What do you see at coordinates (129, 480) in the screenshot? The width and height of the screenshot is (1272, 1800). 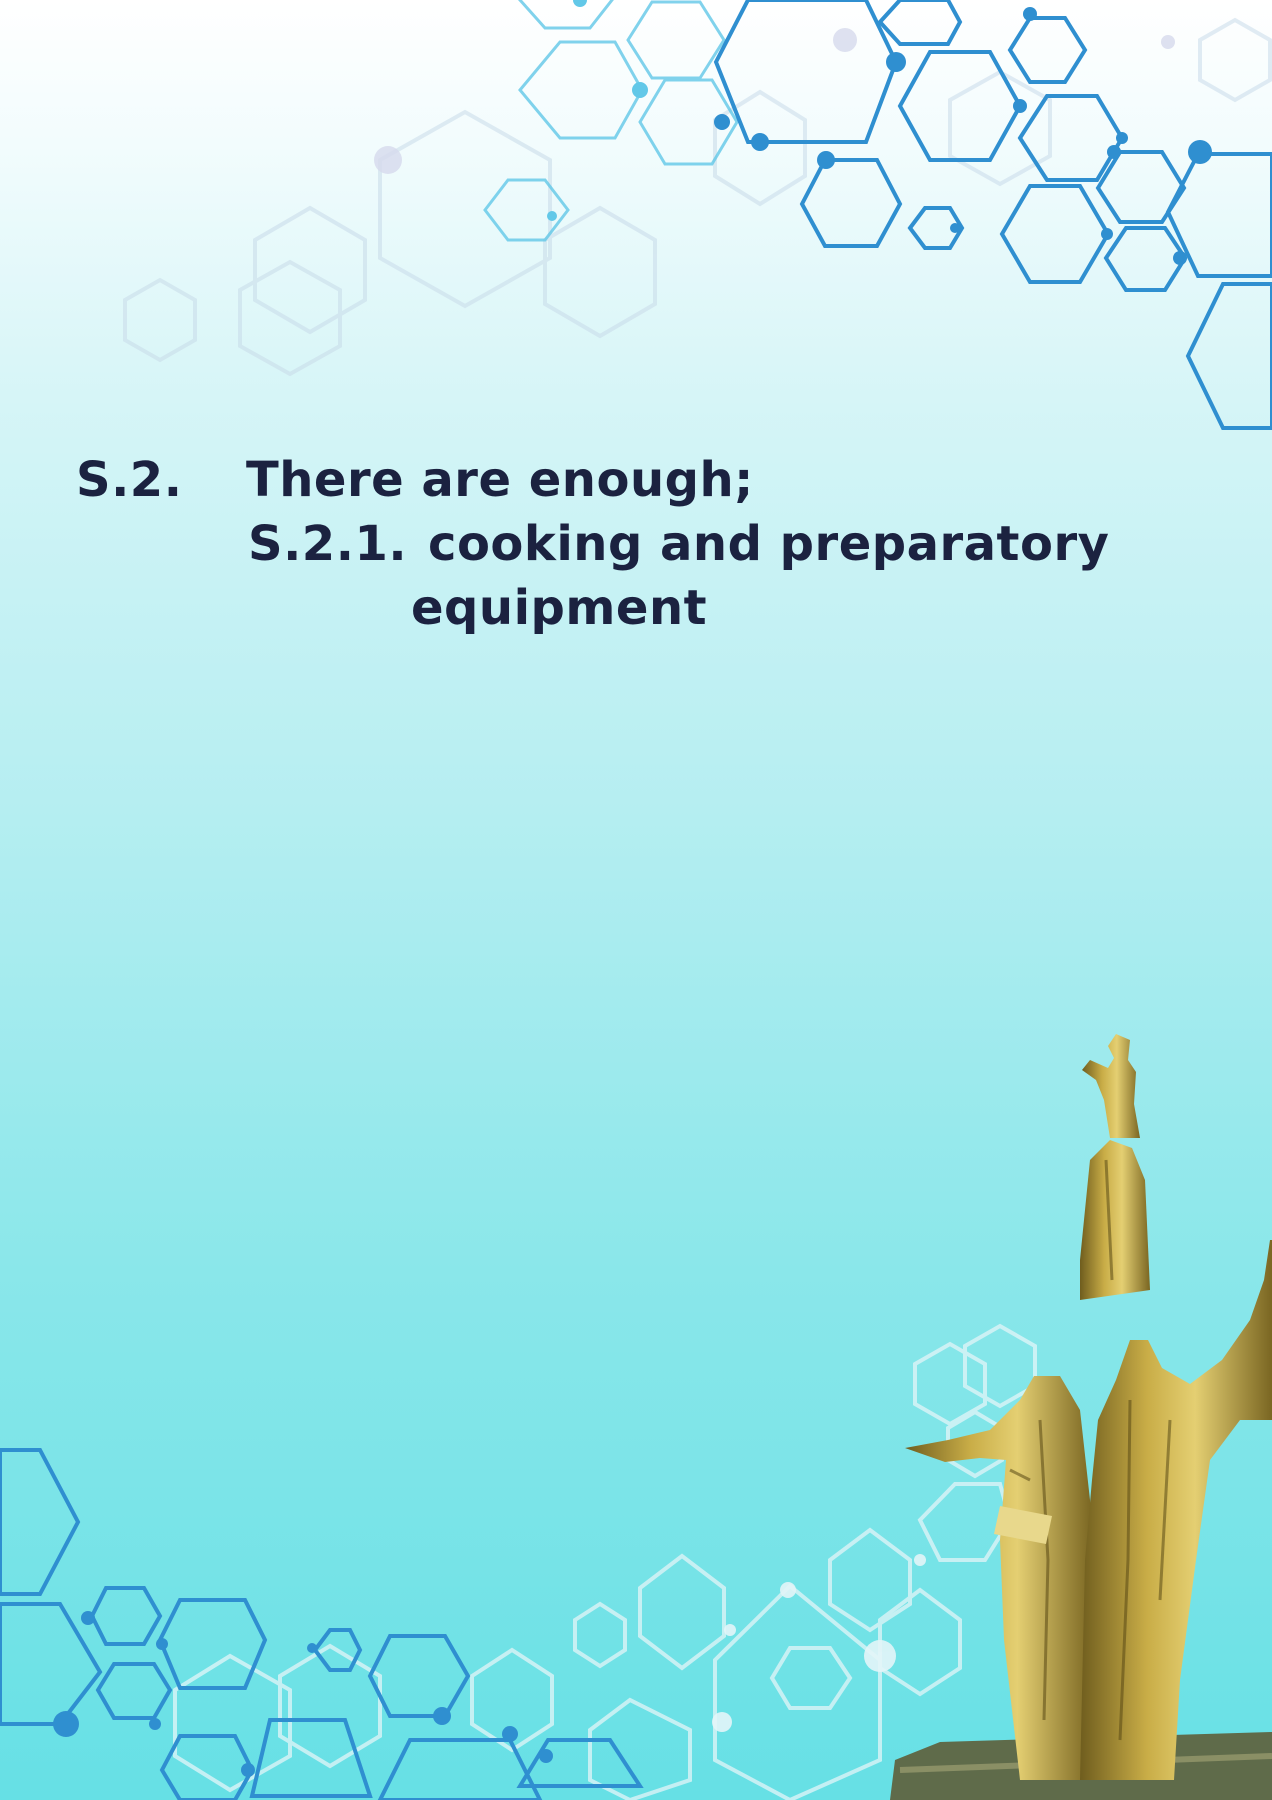 I see `section-number: S.2.` at bounding box center [129, 480].